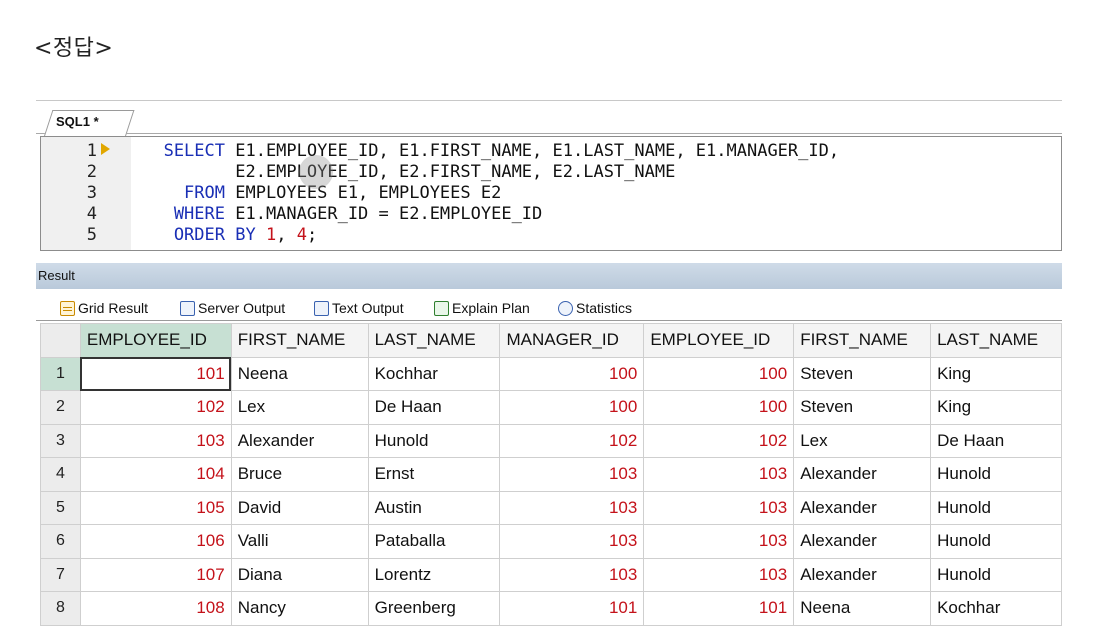  I want to click on grid-cell: Valli, so click(299, 541).